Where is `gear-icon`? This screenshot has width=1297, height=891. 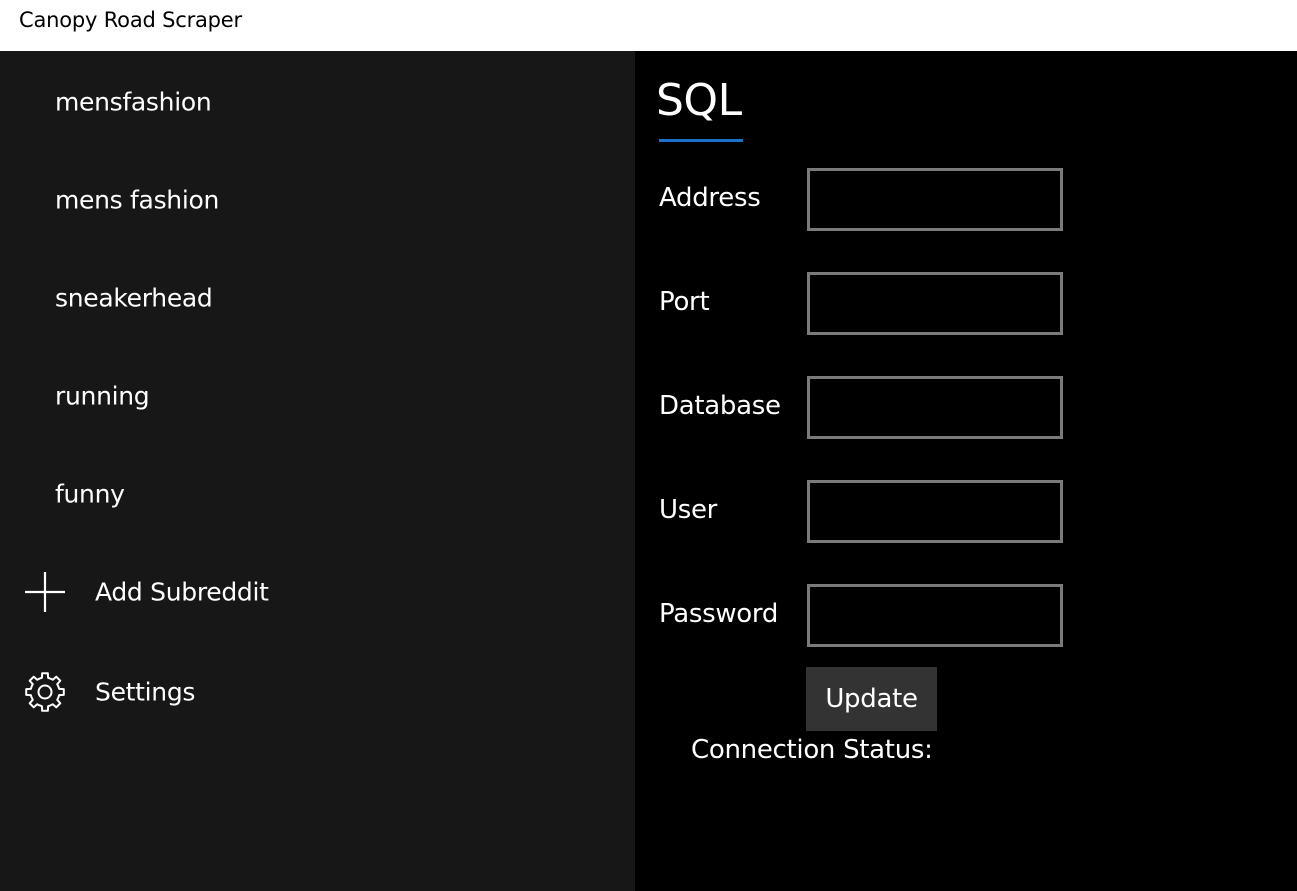
gear-icon is located at coordinates (45, 692).